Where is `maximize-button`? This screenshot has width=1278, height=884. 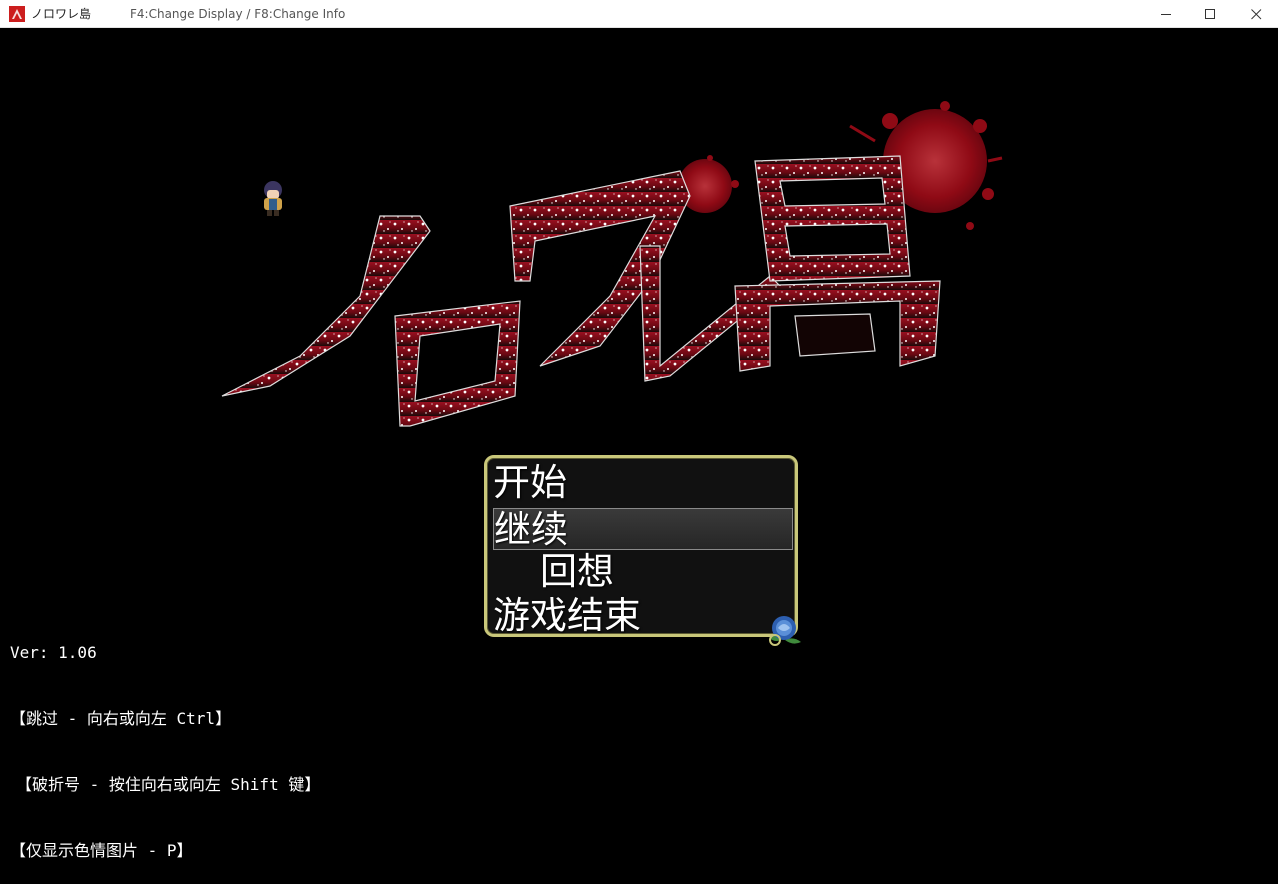
maximize-button is located at coordinates (1210, 14).